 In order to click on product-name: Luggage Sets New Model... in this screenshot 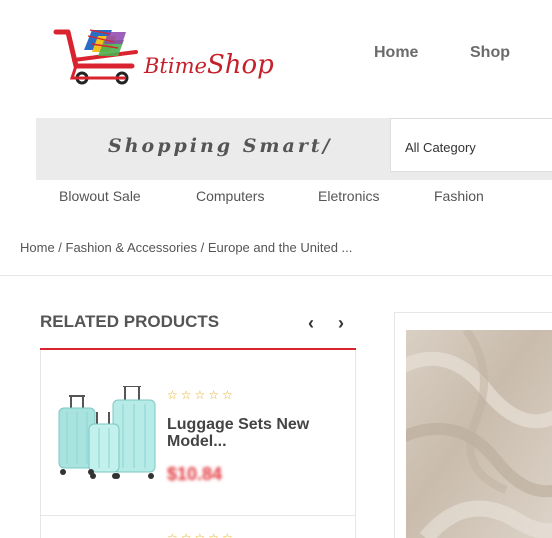, I will do `click(262, 433)`.